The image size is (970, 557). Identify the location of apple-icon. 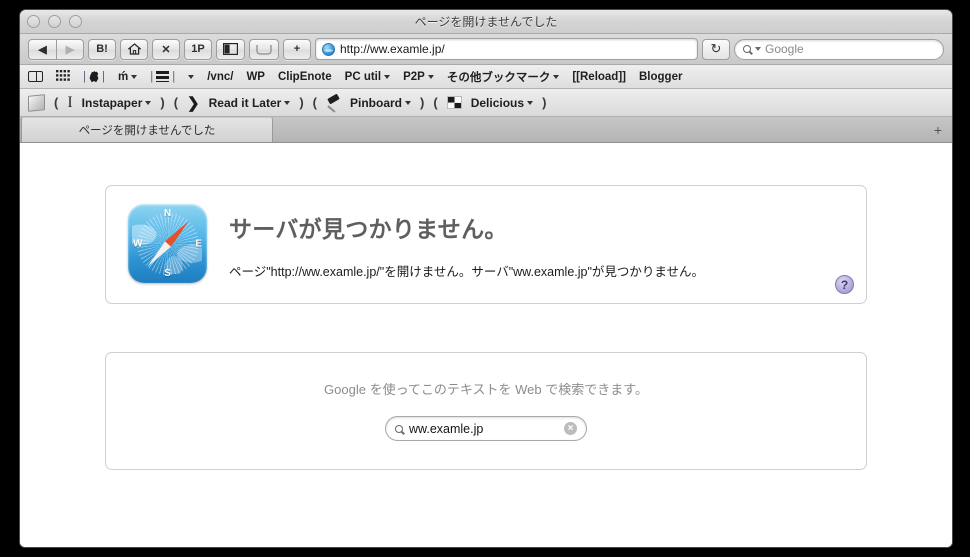
(94, 76).